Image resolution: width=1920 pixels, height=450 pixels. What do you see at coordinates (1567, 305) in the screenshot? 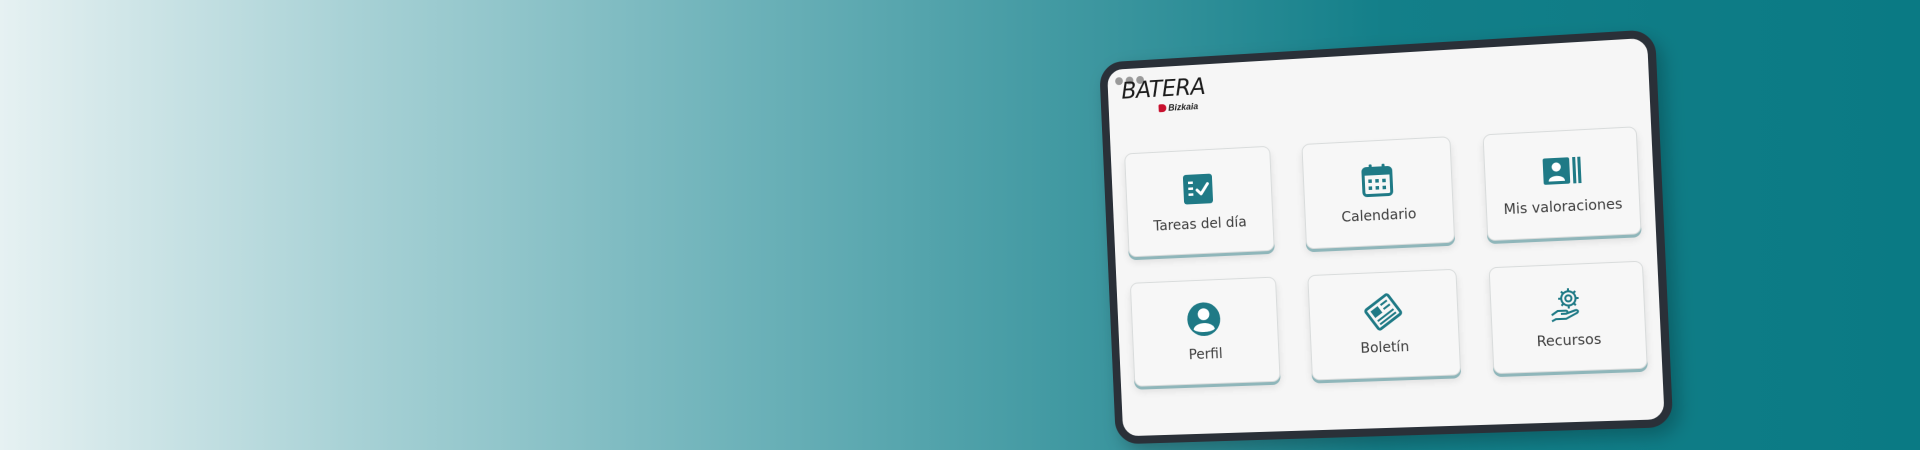
I see `resources-hand-gear-icon` at bounding box center [1567, 305].